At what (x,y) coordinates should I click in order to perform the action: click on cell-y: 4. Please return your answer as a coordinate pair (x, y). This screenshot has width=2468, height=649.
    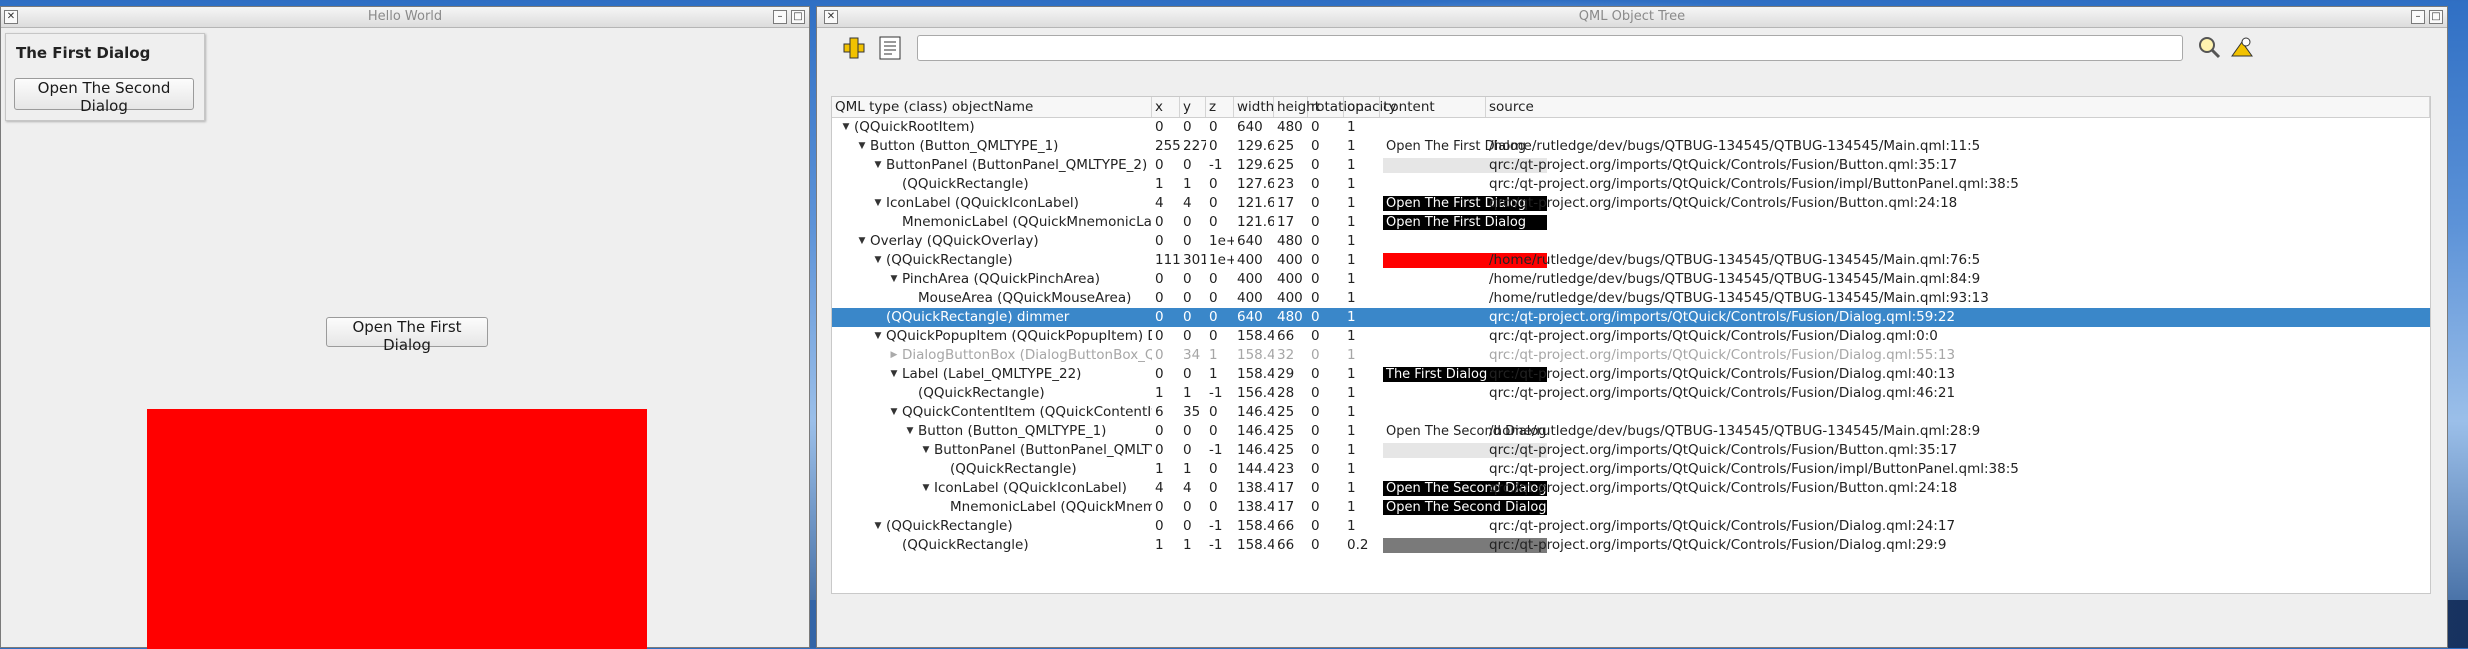
    Looking at the image, I should click on (1187, 203).